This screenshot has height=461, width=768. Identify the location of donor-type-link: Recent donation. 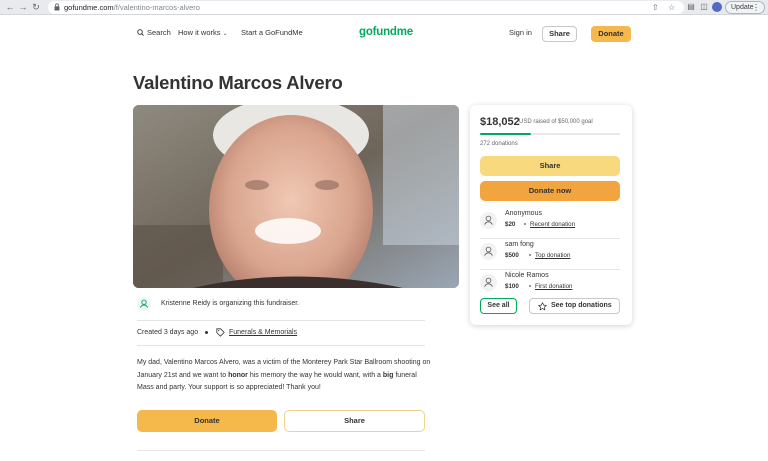
(552, 224).